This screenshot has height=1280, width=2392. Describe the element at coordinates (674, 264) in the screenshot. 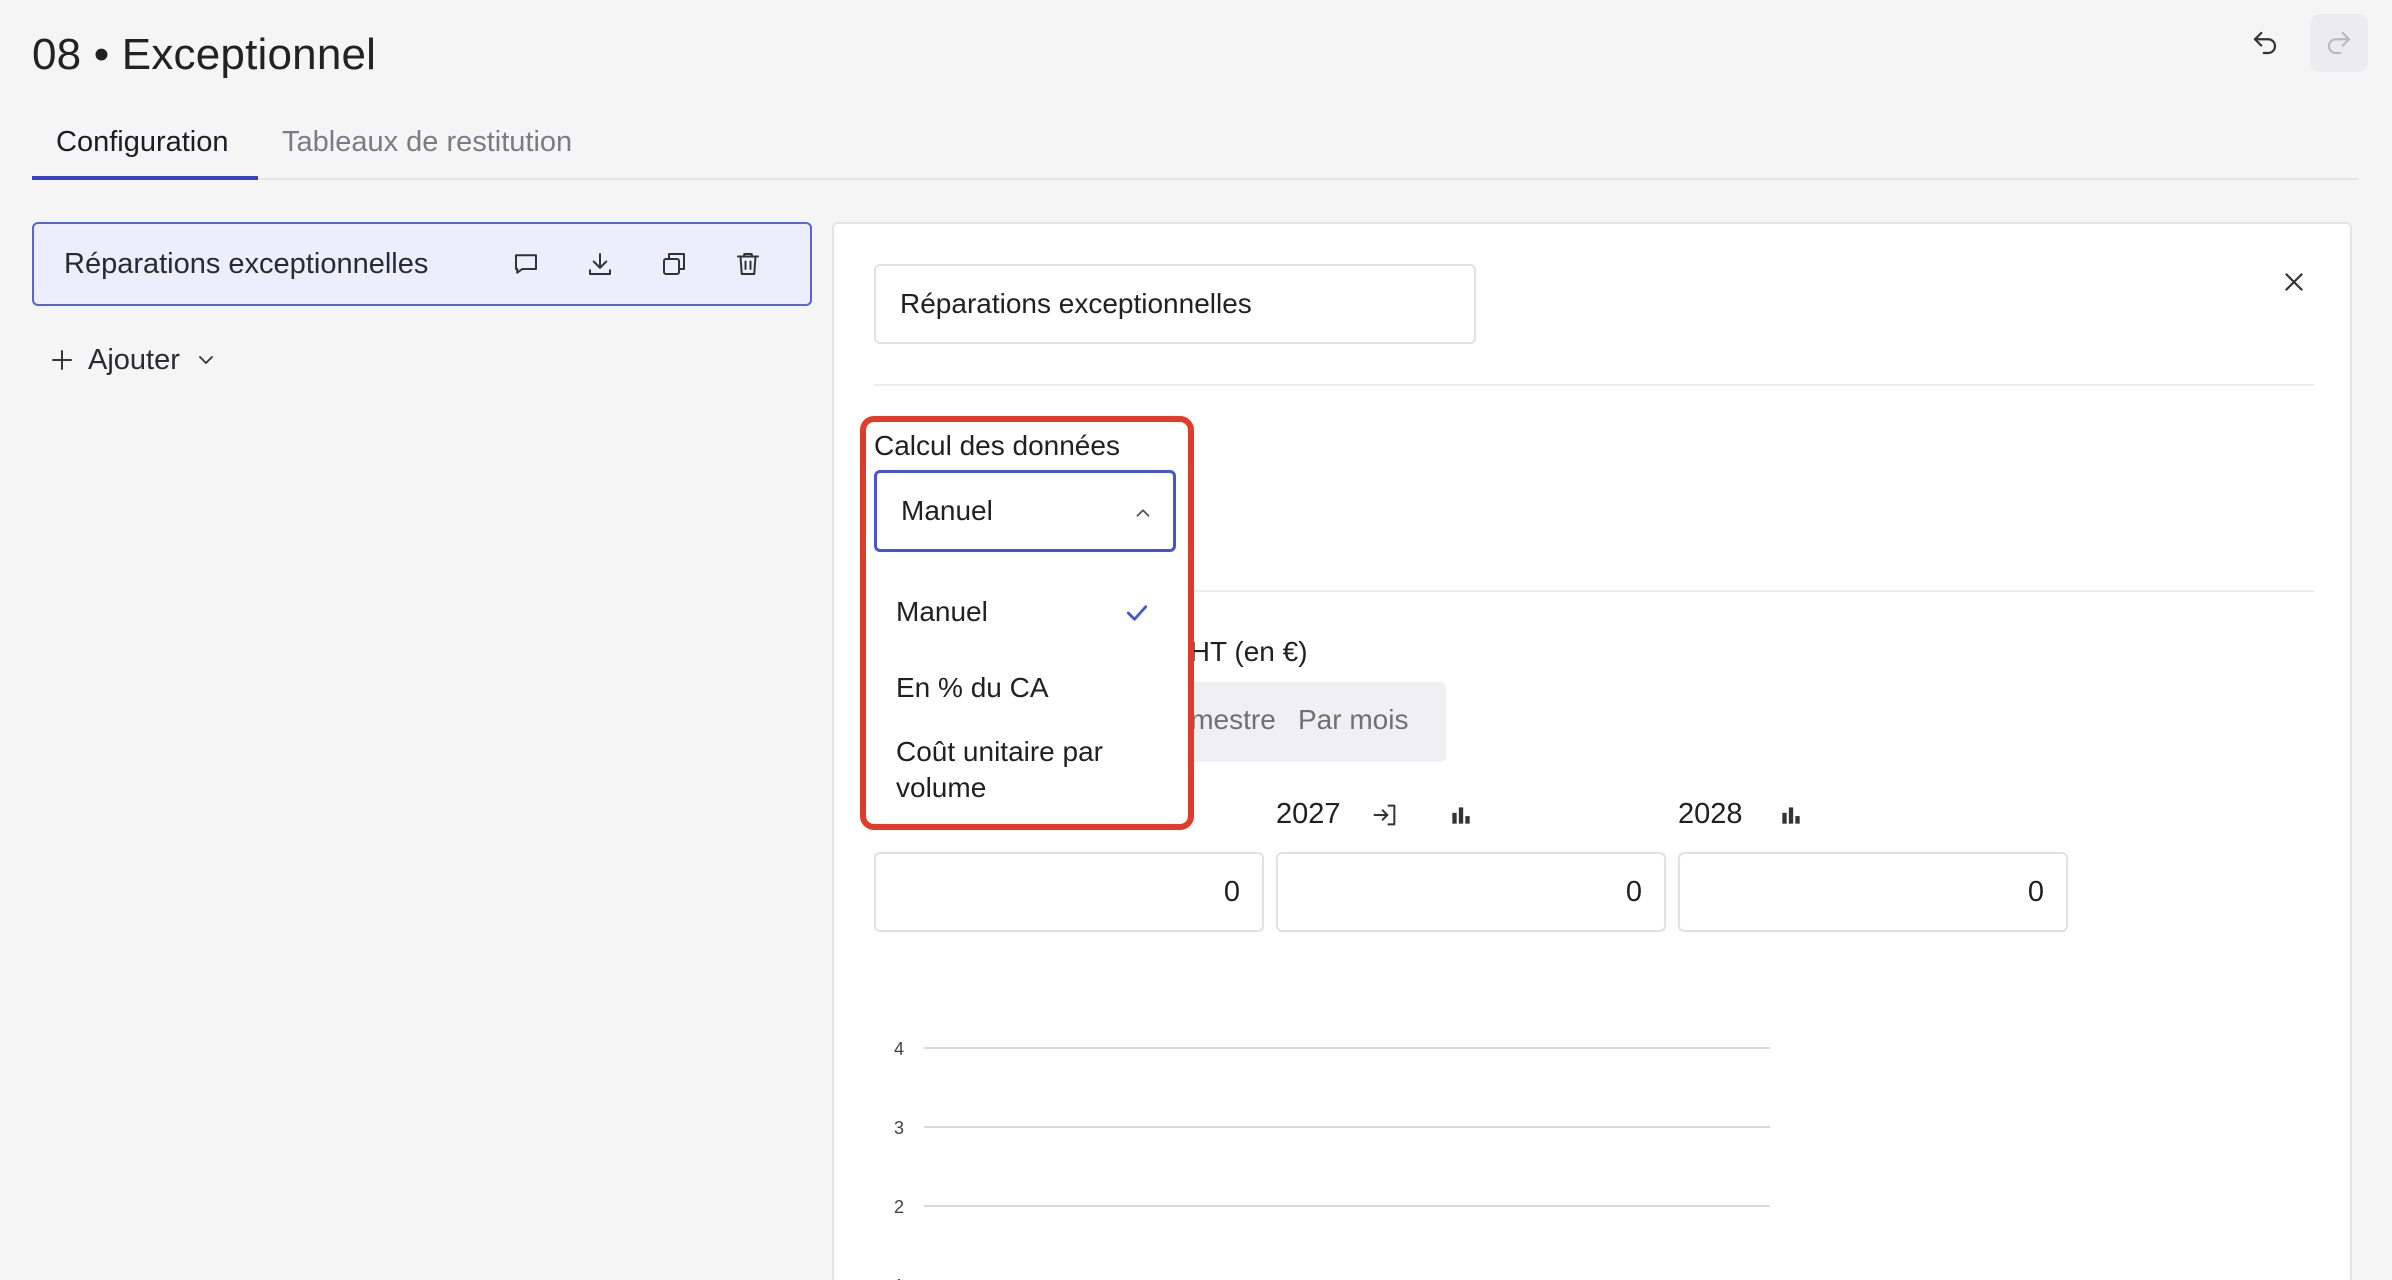

I see `duplicate-icon` at that location.